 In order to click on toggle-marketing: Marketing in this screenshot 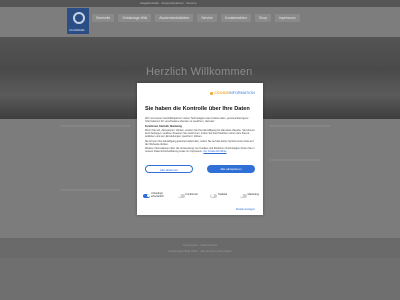, I will do `click(249, 195)`.